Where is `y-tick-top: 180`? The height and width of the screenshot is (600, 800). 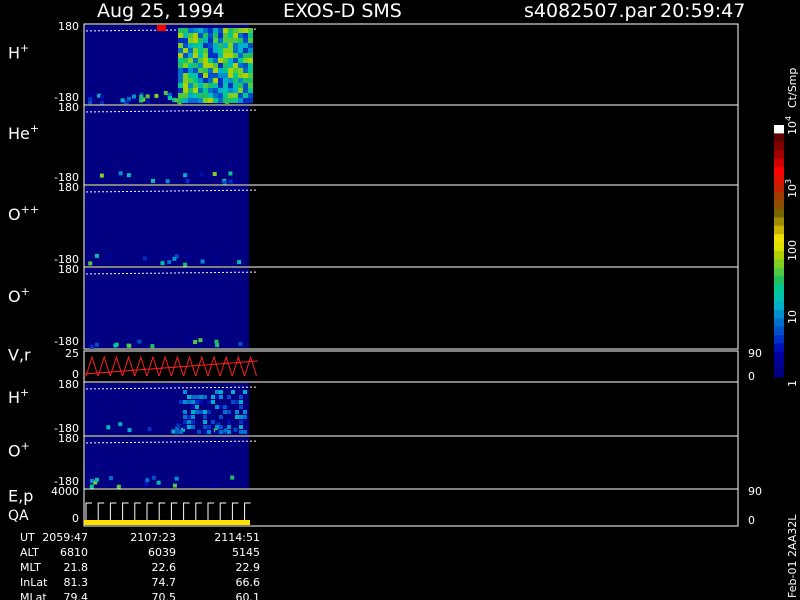 y-tick-top: 180 is located at coordinates (68, 107).